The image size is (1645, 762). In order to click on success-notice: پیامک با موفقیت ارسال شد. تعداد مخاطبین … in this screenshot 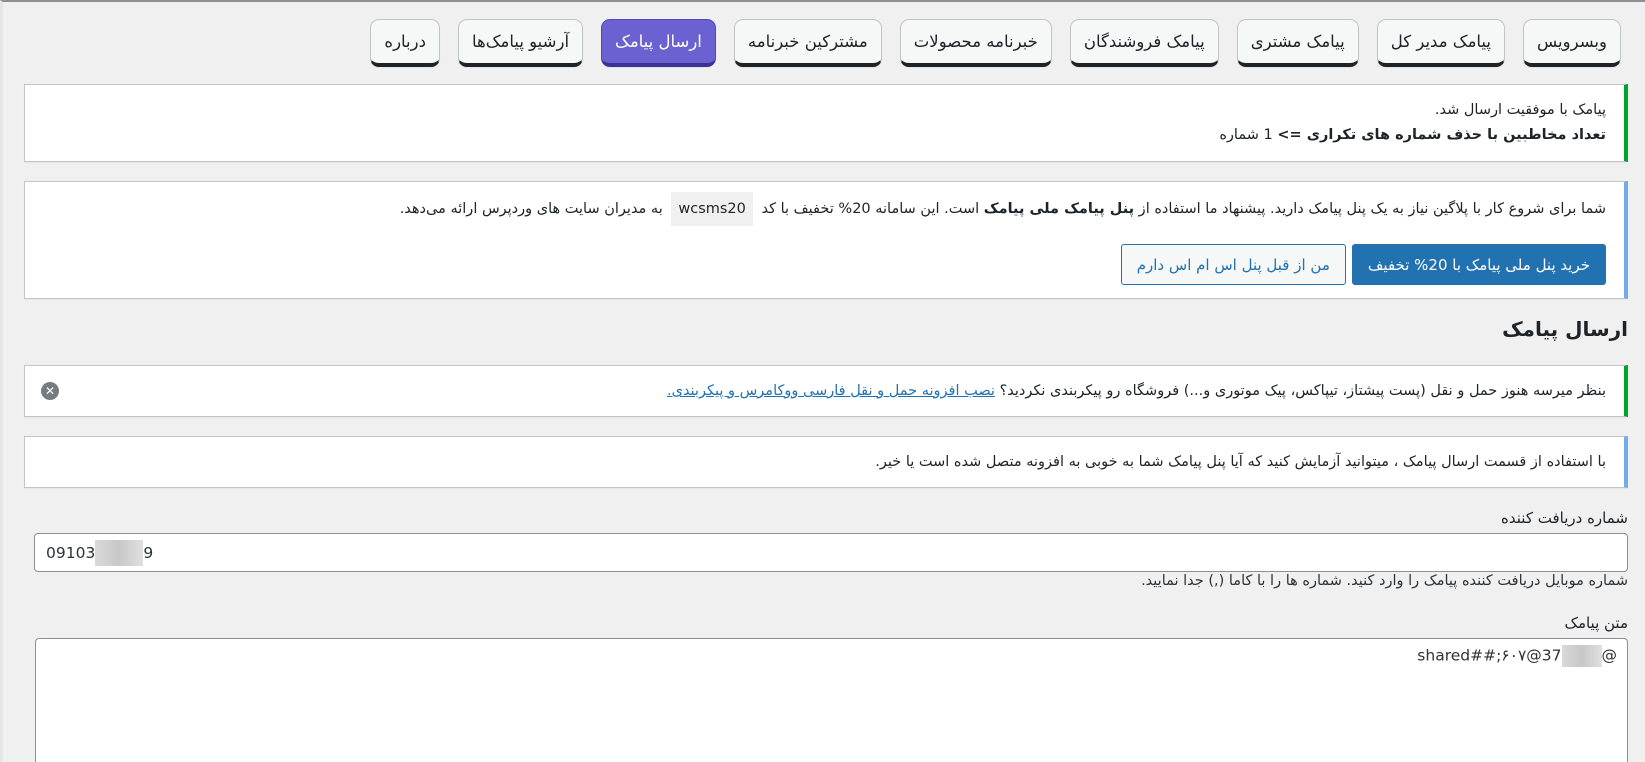, I will do `click(826, 123)`.